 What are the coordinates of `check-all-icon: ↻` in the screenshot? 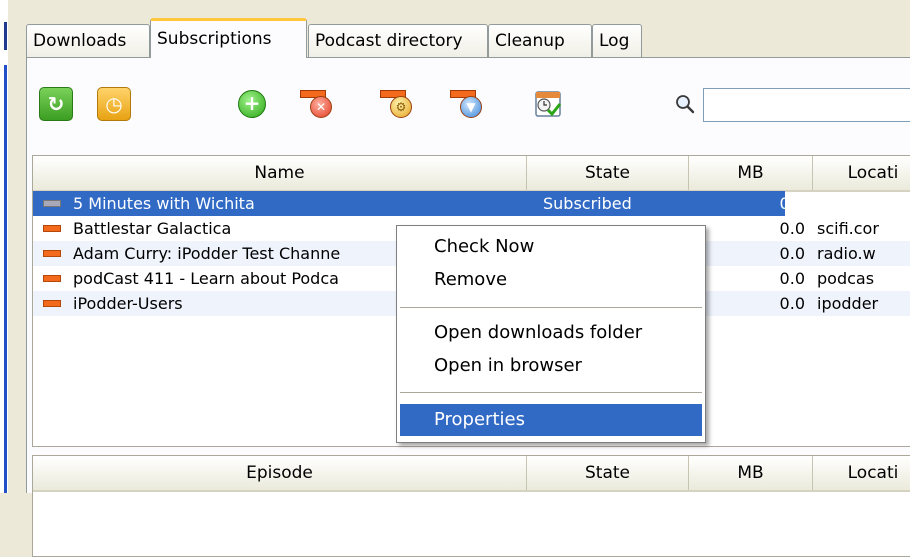 It's located at (56, 104).